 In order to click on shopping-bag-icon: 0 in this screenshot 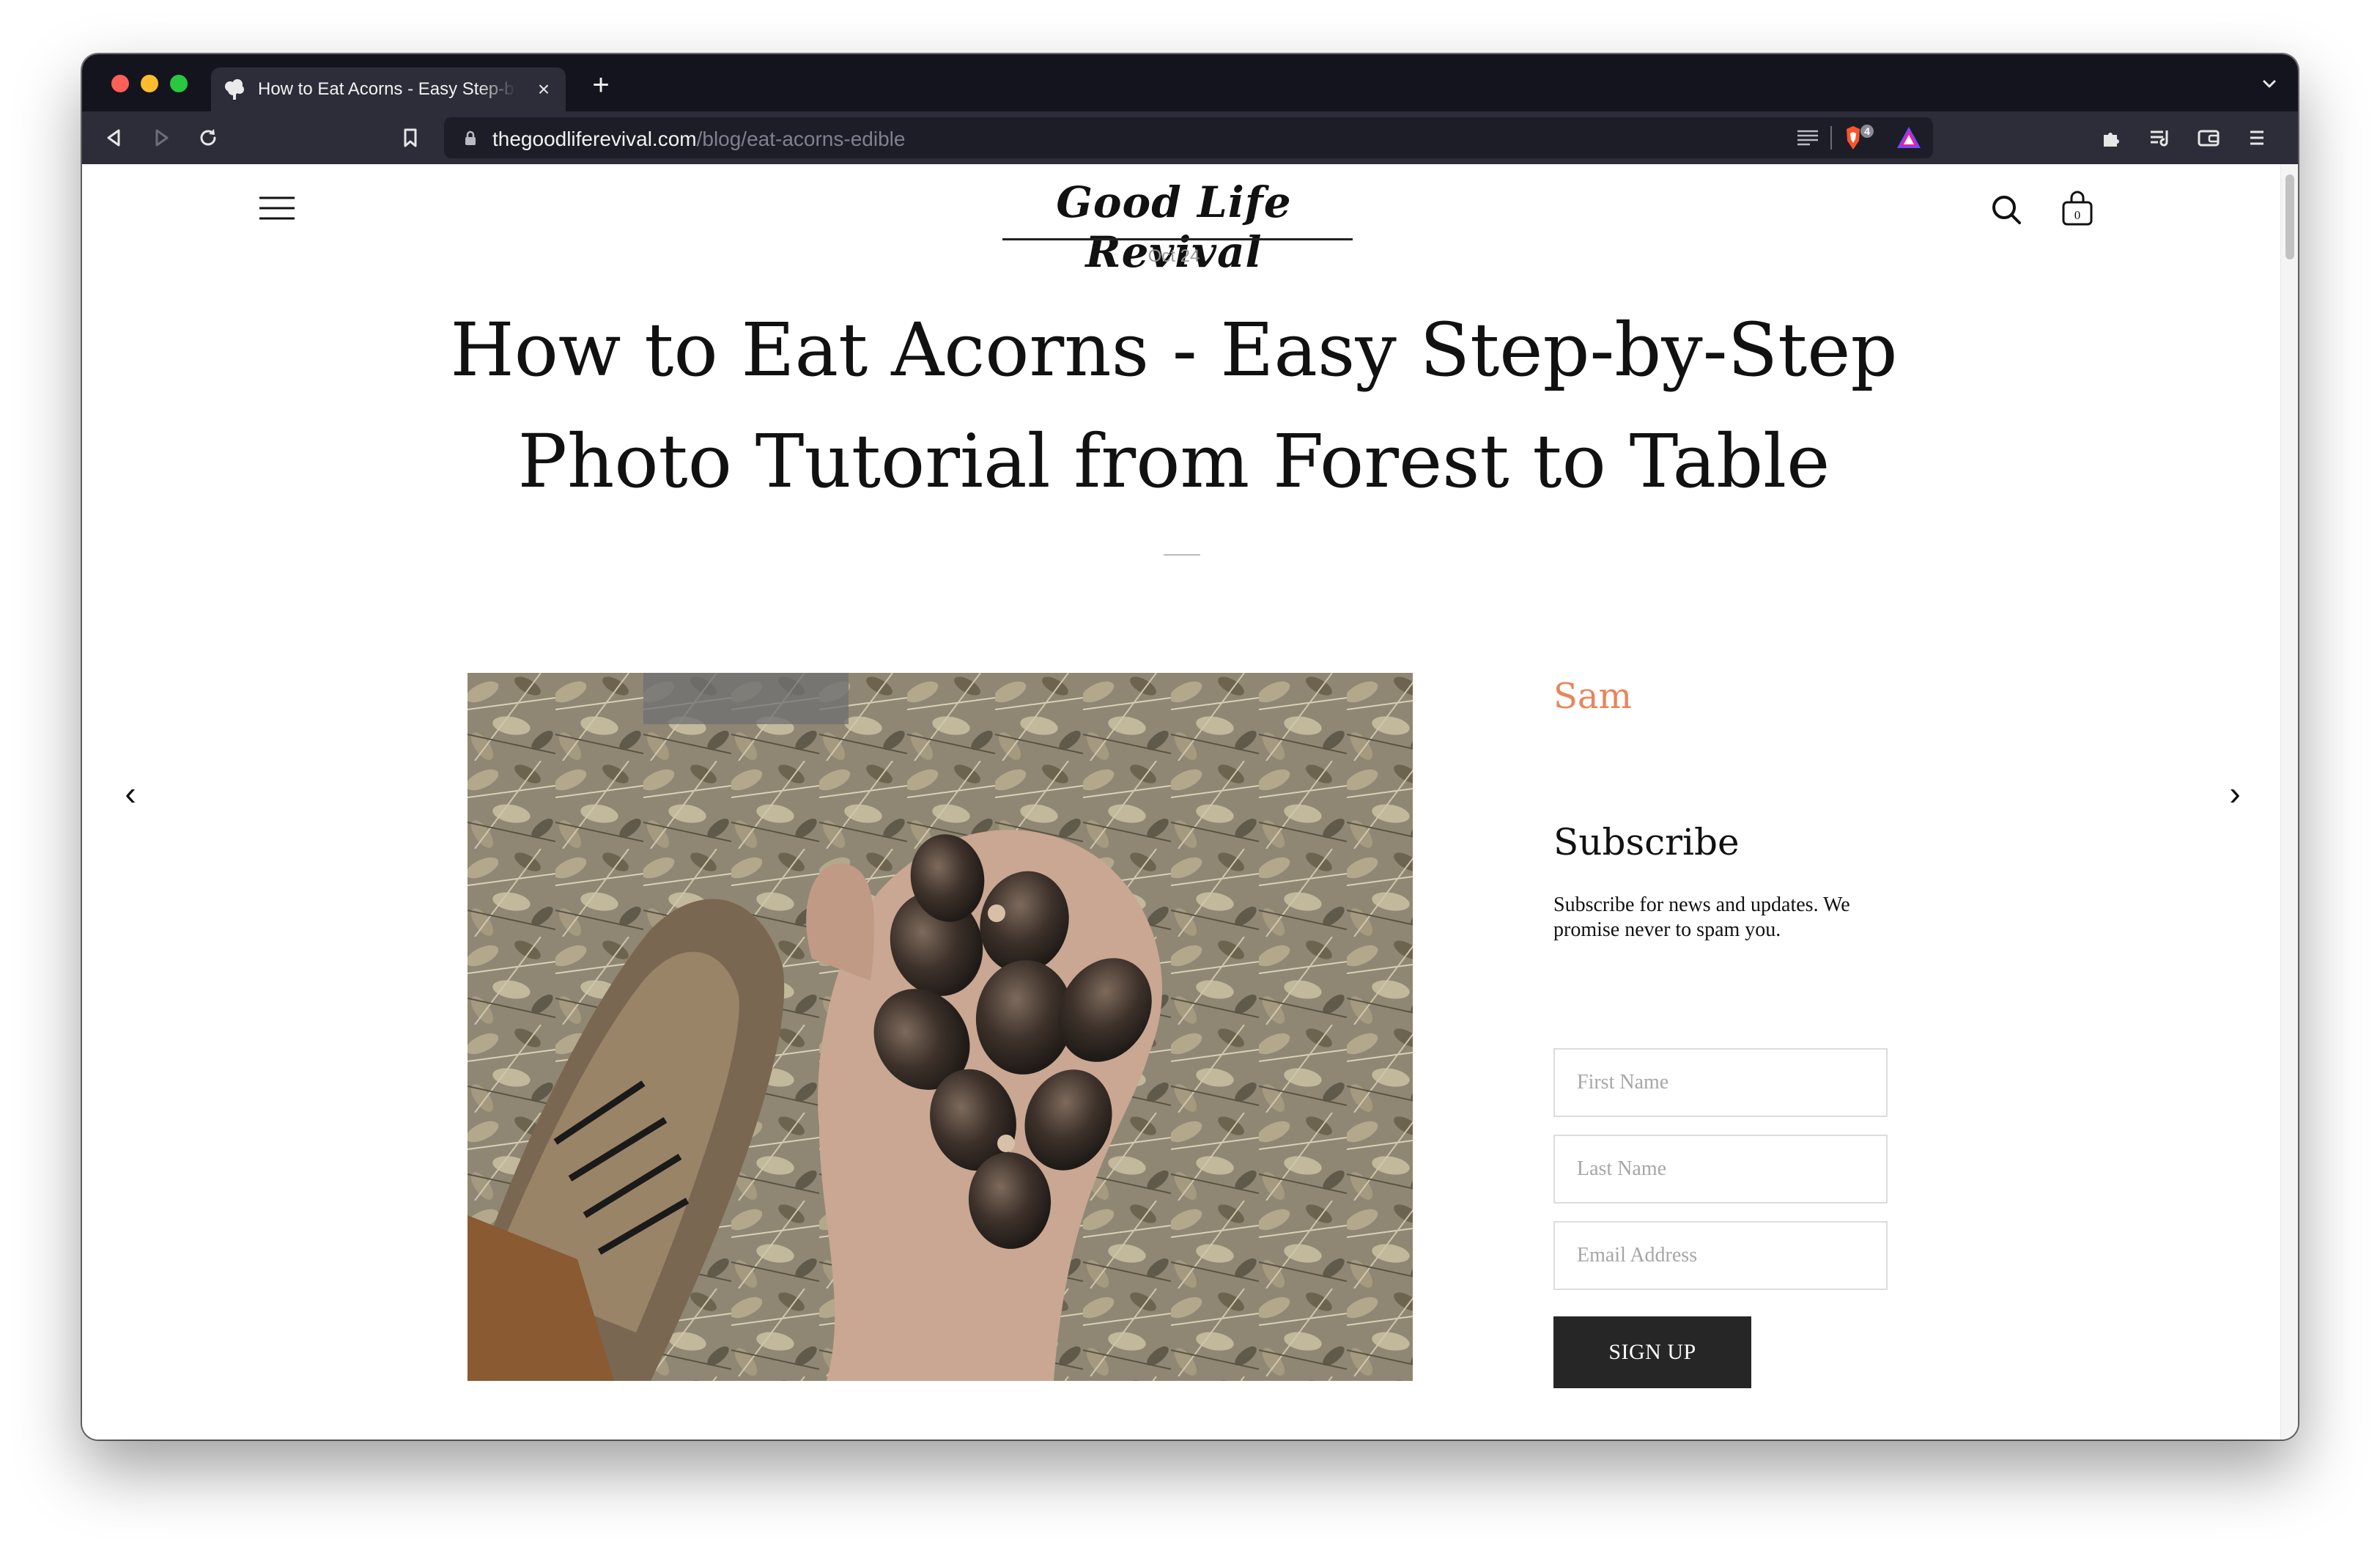, I will do `click(2077, 208)`.